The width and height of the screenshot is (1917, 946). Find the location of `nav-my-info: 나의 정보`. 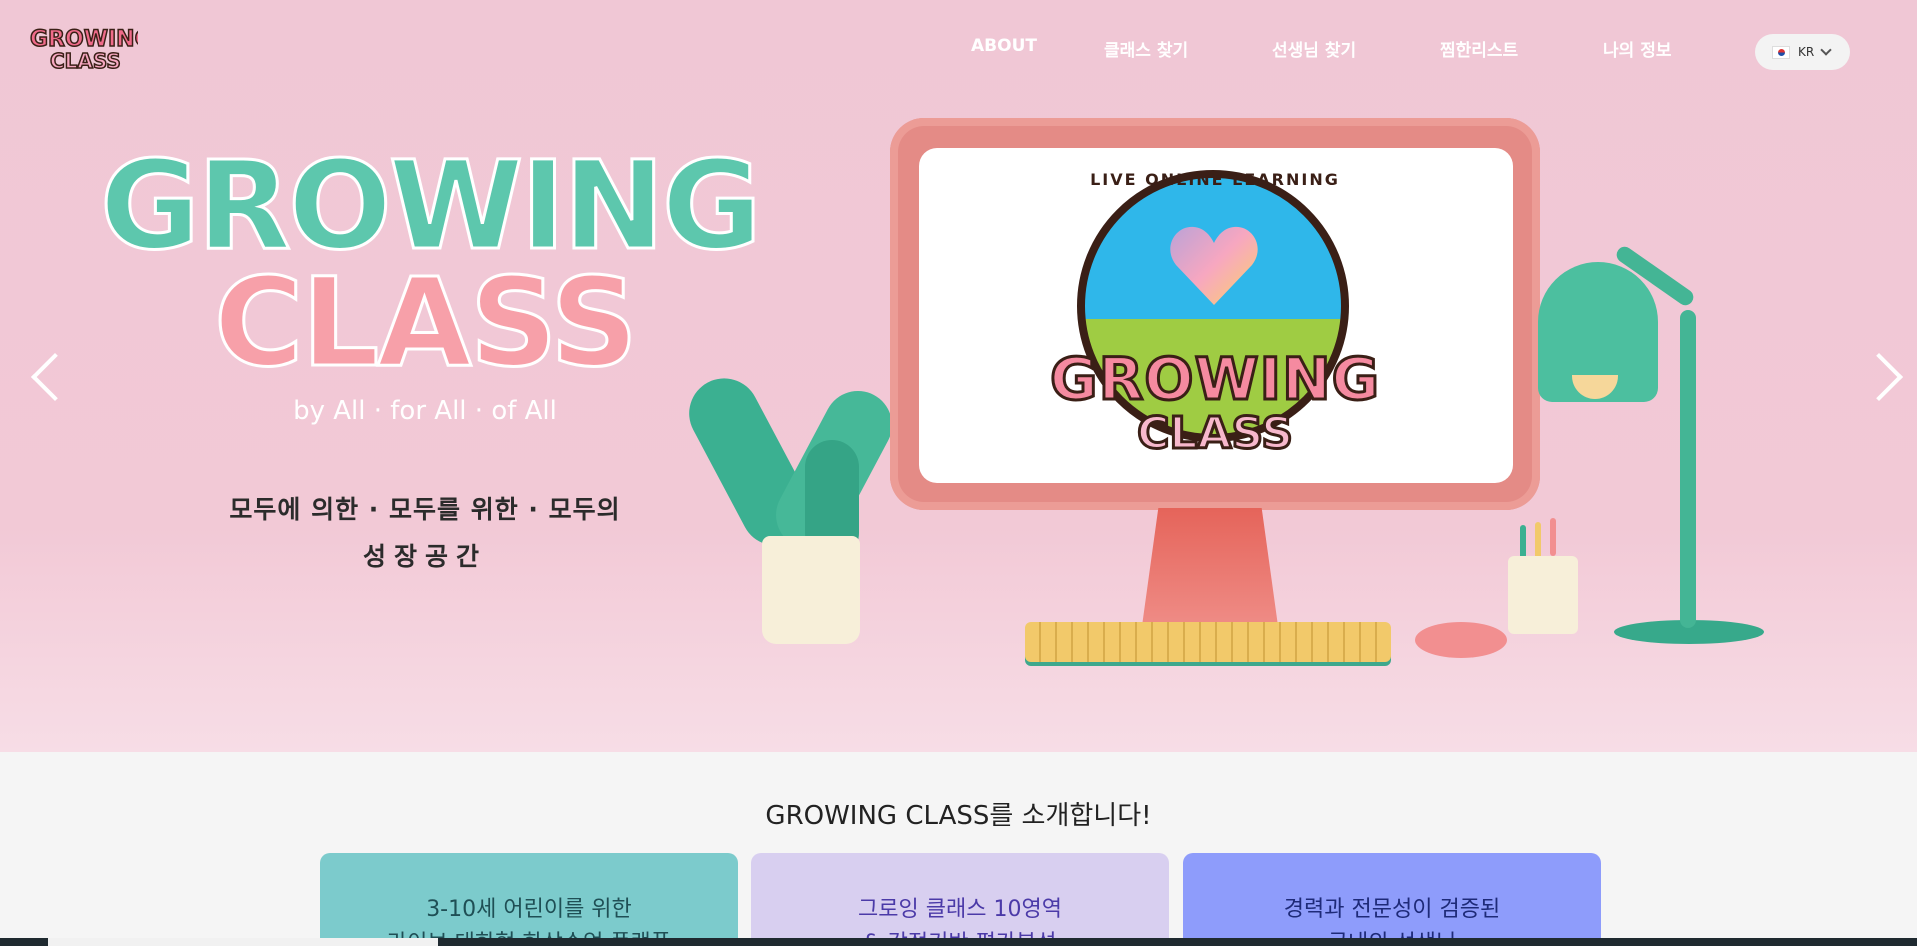

nav-my-info: 나의 정보 is located at coordinates (1637, 48).